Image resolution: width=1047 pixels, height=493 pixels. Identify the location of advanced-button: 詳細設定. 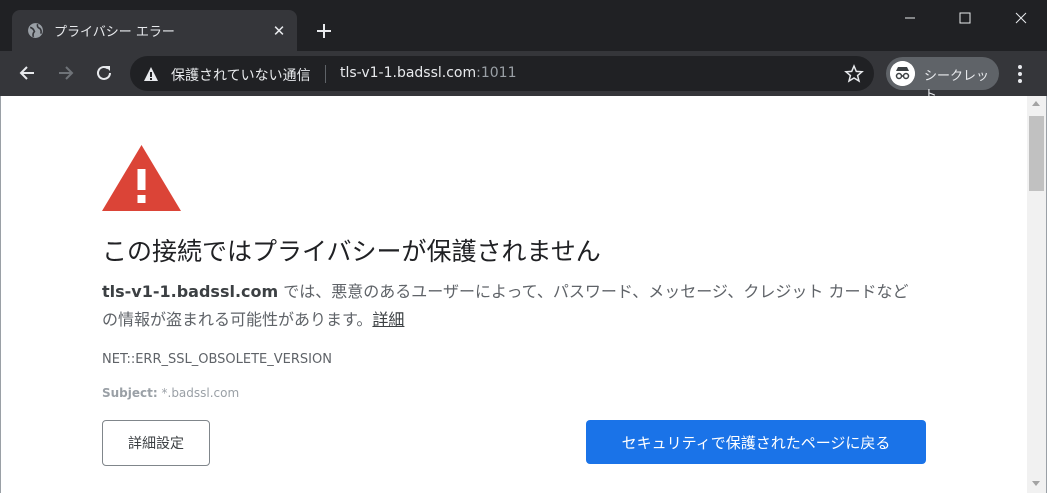
(156, 443).